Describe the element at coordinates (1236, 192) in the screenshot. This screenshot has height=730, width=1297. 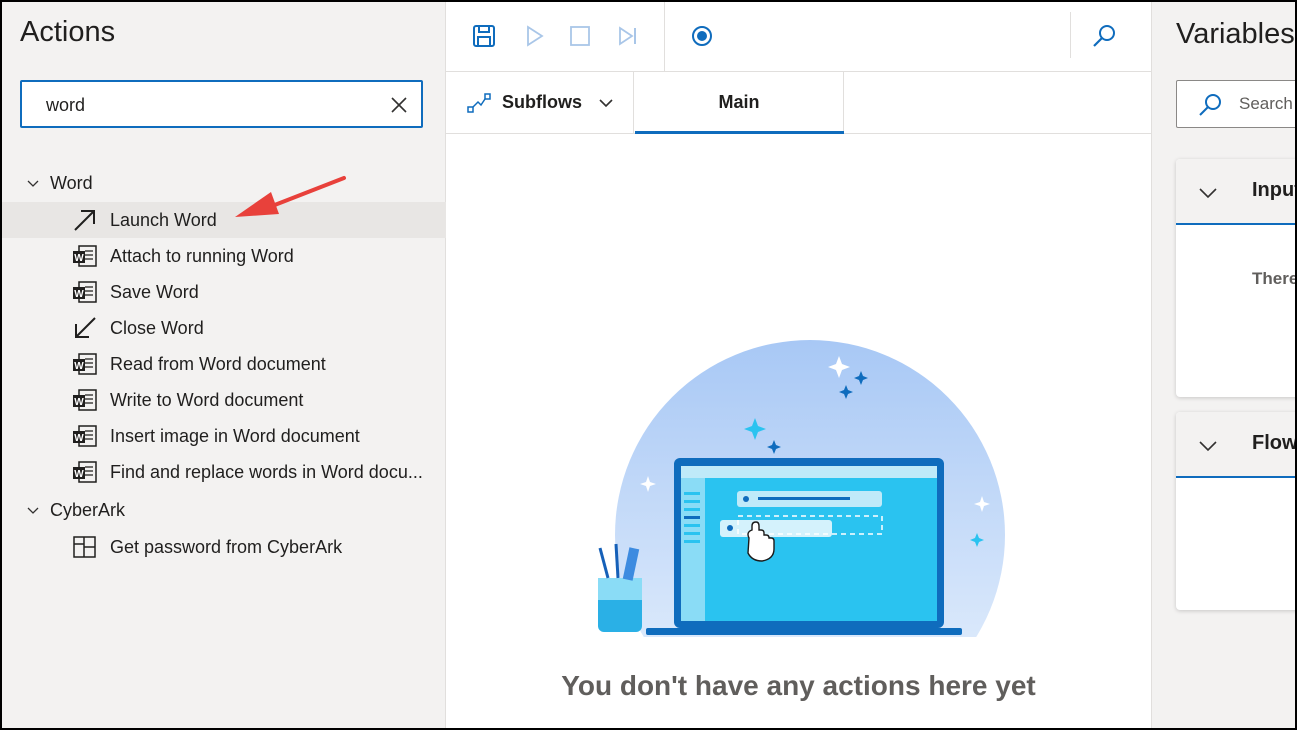
I see `section-header: Input` at that location.